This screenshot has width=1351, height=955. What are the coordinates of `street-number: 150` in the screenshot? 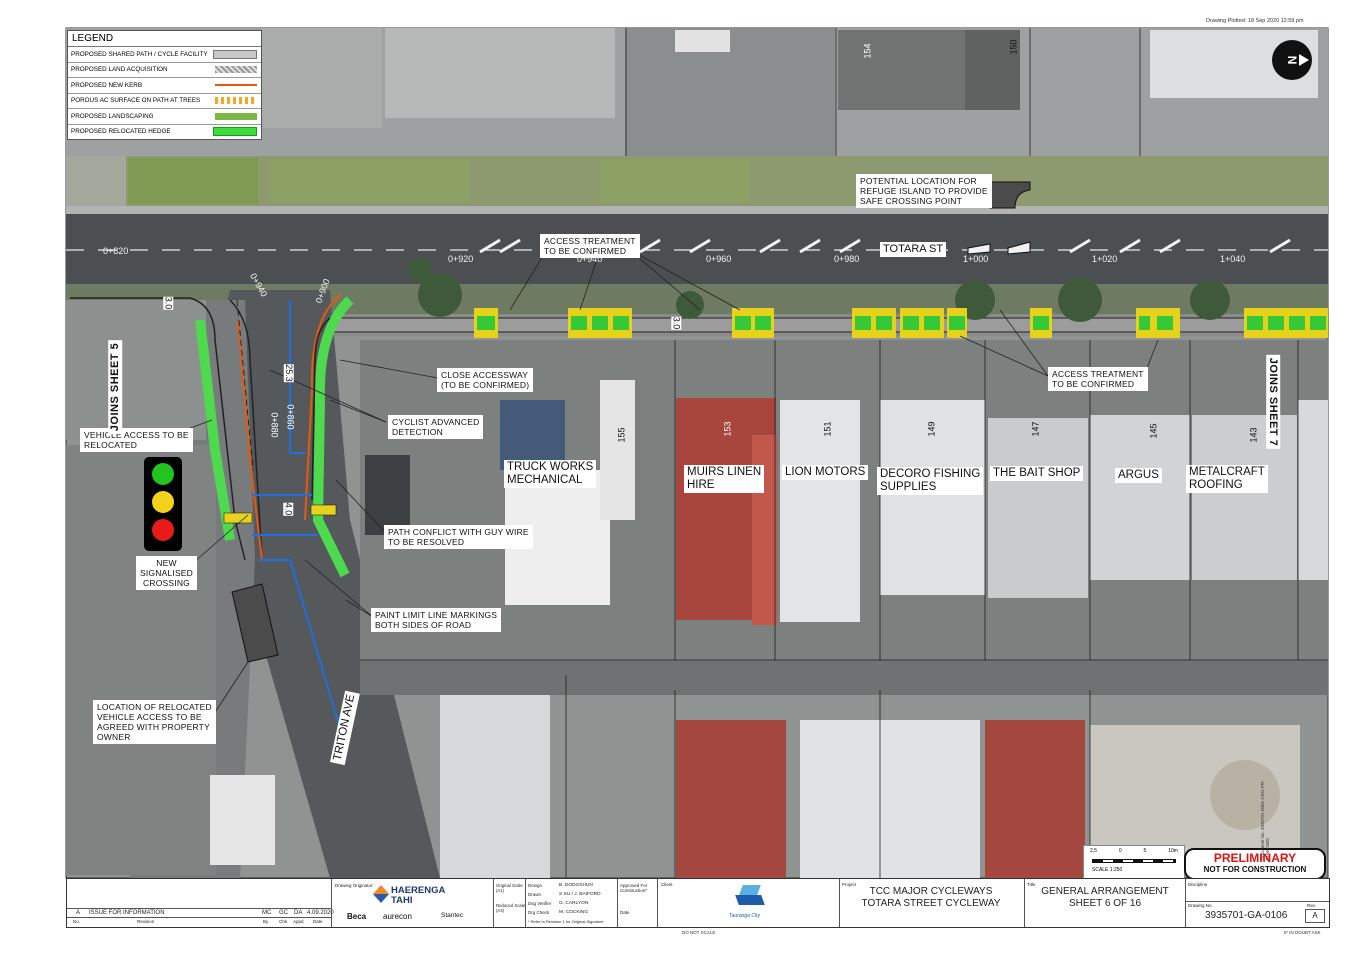 It's located at (1013, 47).